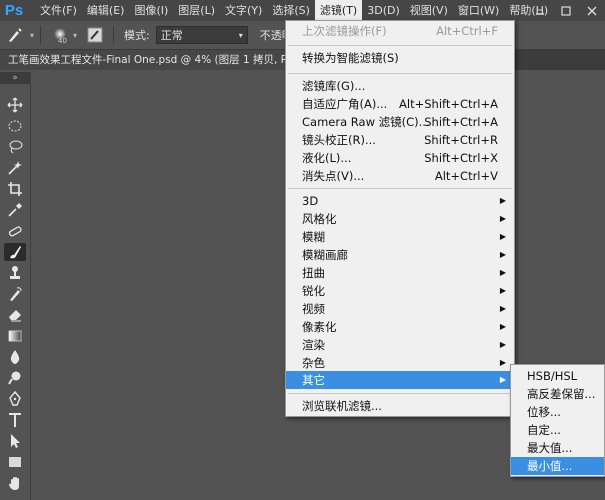 This screenshot has width=605, height=500. What do you see at coordinates (400, 140) in the screenshot?
I see `menu-item-lens-correction: 镜头校正(R)... Shift+Ctrl+R` at bounding box center [400, 140].